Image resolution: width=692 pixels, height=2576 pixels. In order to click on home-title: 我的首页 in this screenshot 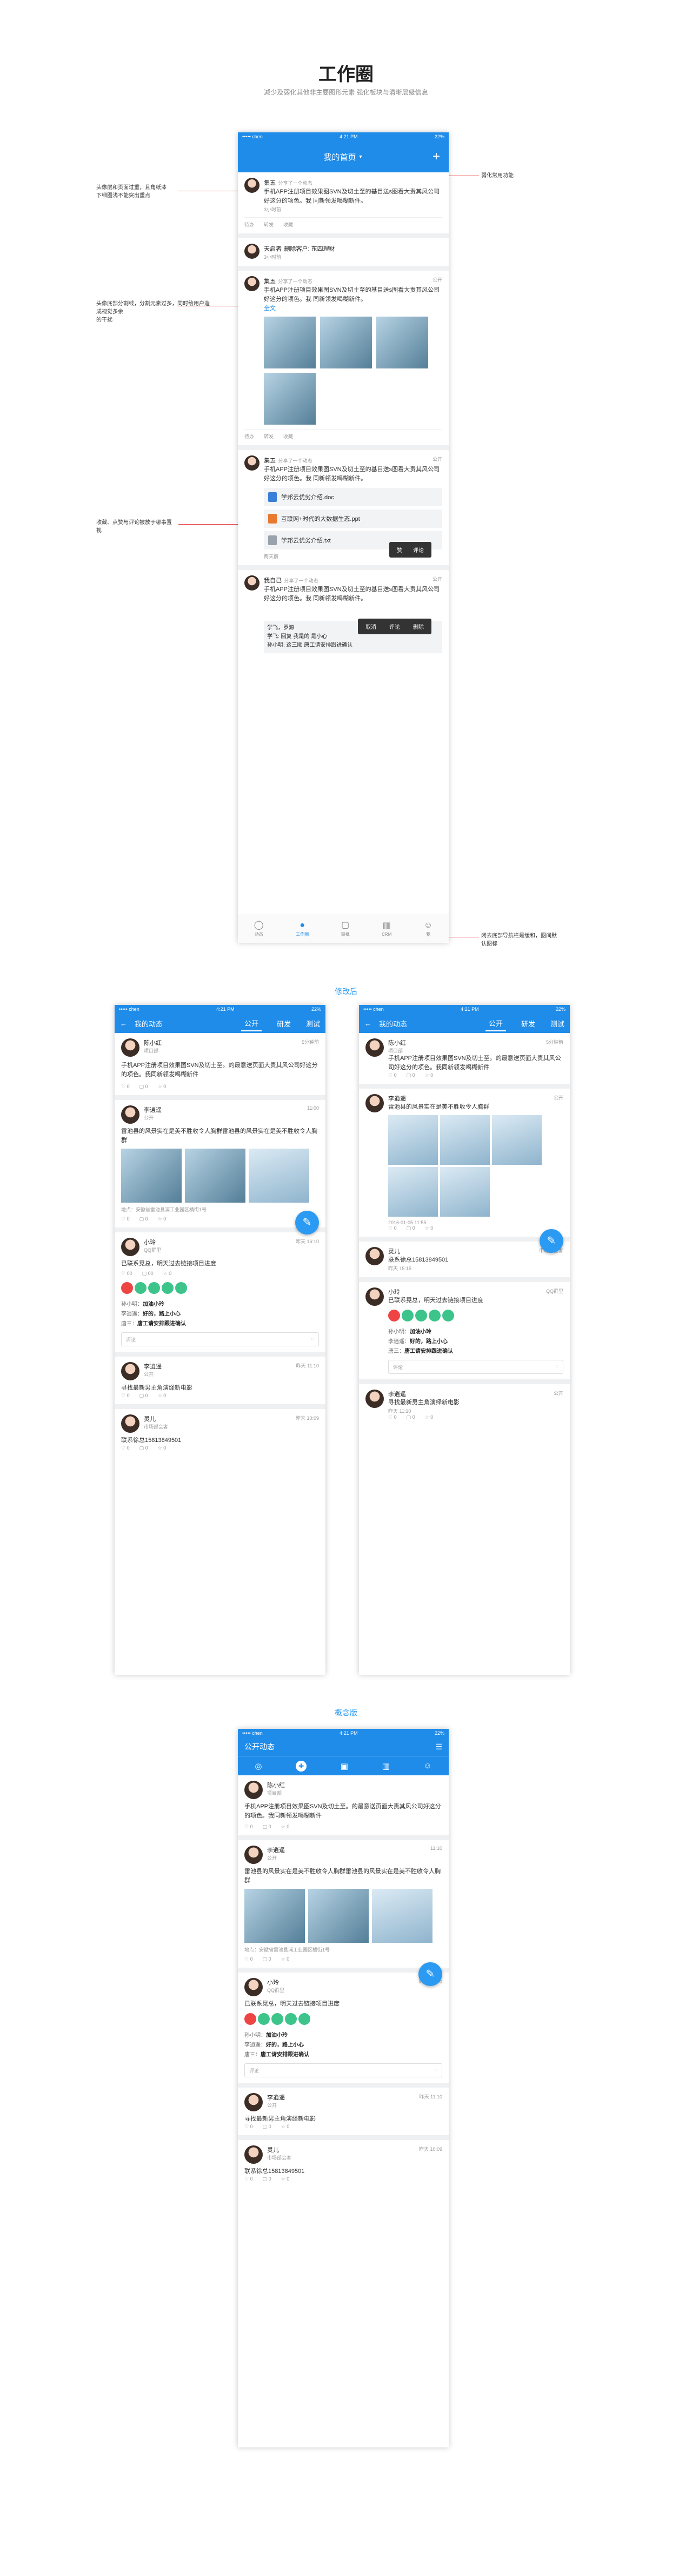, I will do `click(340, 157)`.